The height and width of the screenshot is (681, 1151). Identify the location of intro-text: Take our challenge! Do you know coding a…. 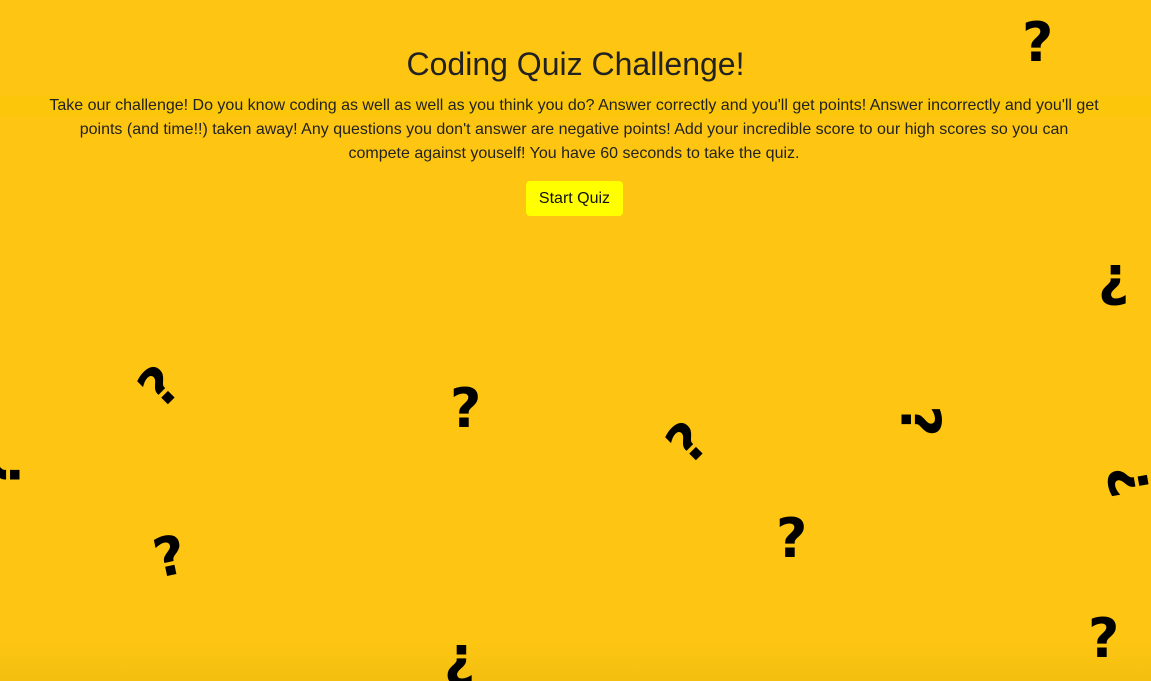
(574, 129).